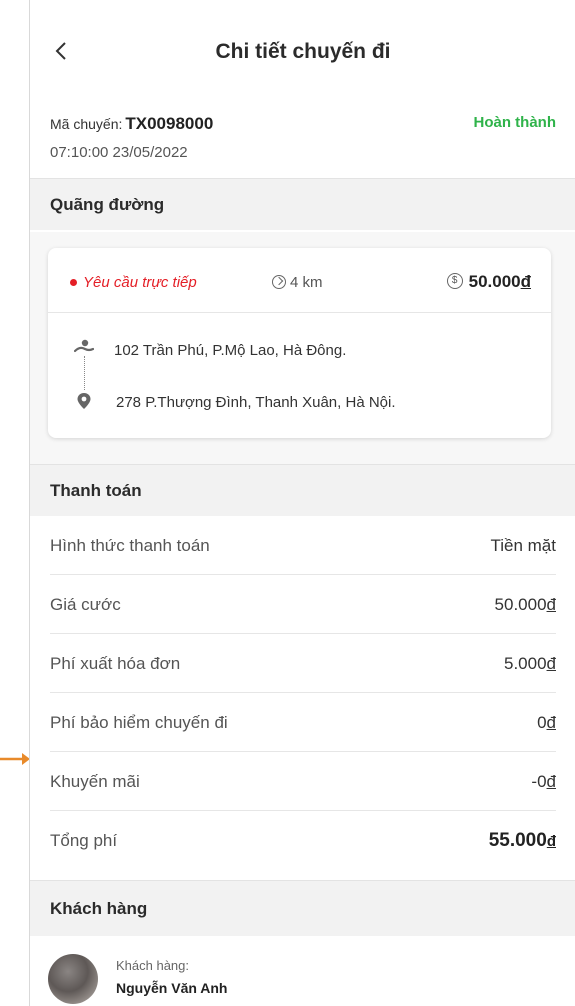 The width and height of the screenshot is (575, 1006). What do you see at coordinates (515, 122) in the screenshot?
I see `status-badge: Hoàn thành` at bounding box center [515, 122].